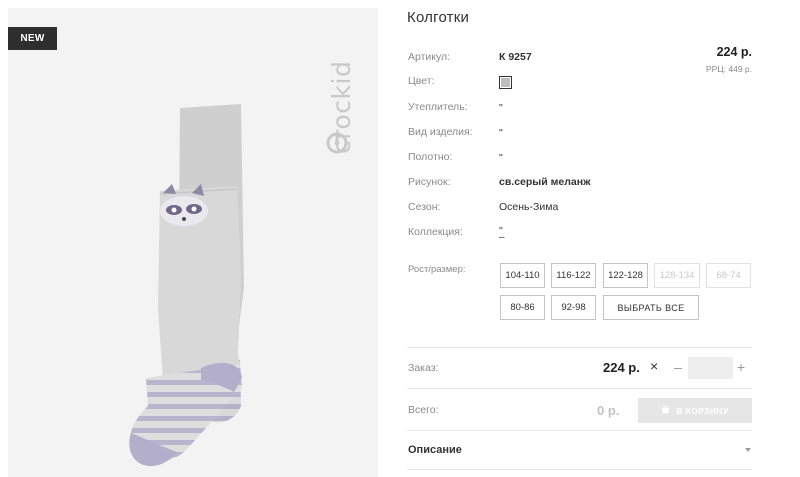 The width and height of the screenshot is (800, 477). Describe the element at coordinates (440, 132) in the screenshot. I see `item-type-label: Вид изделия:` at that location.